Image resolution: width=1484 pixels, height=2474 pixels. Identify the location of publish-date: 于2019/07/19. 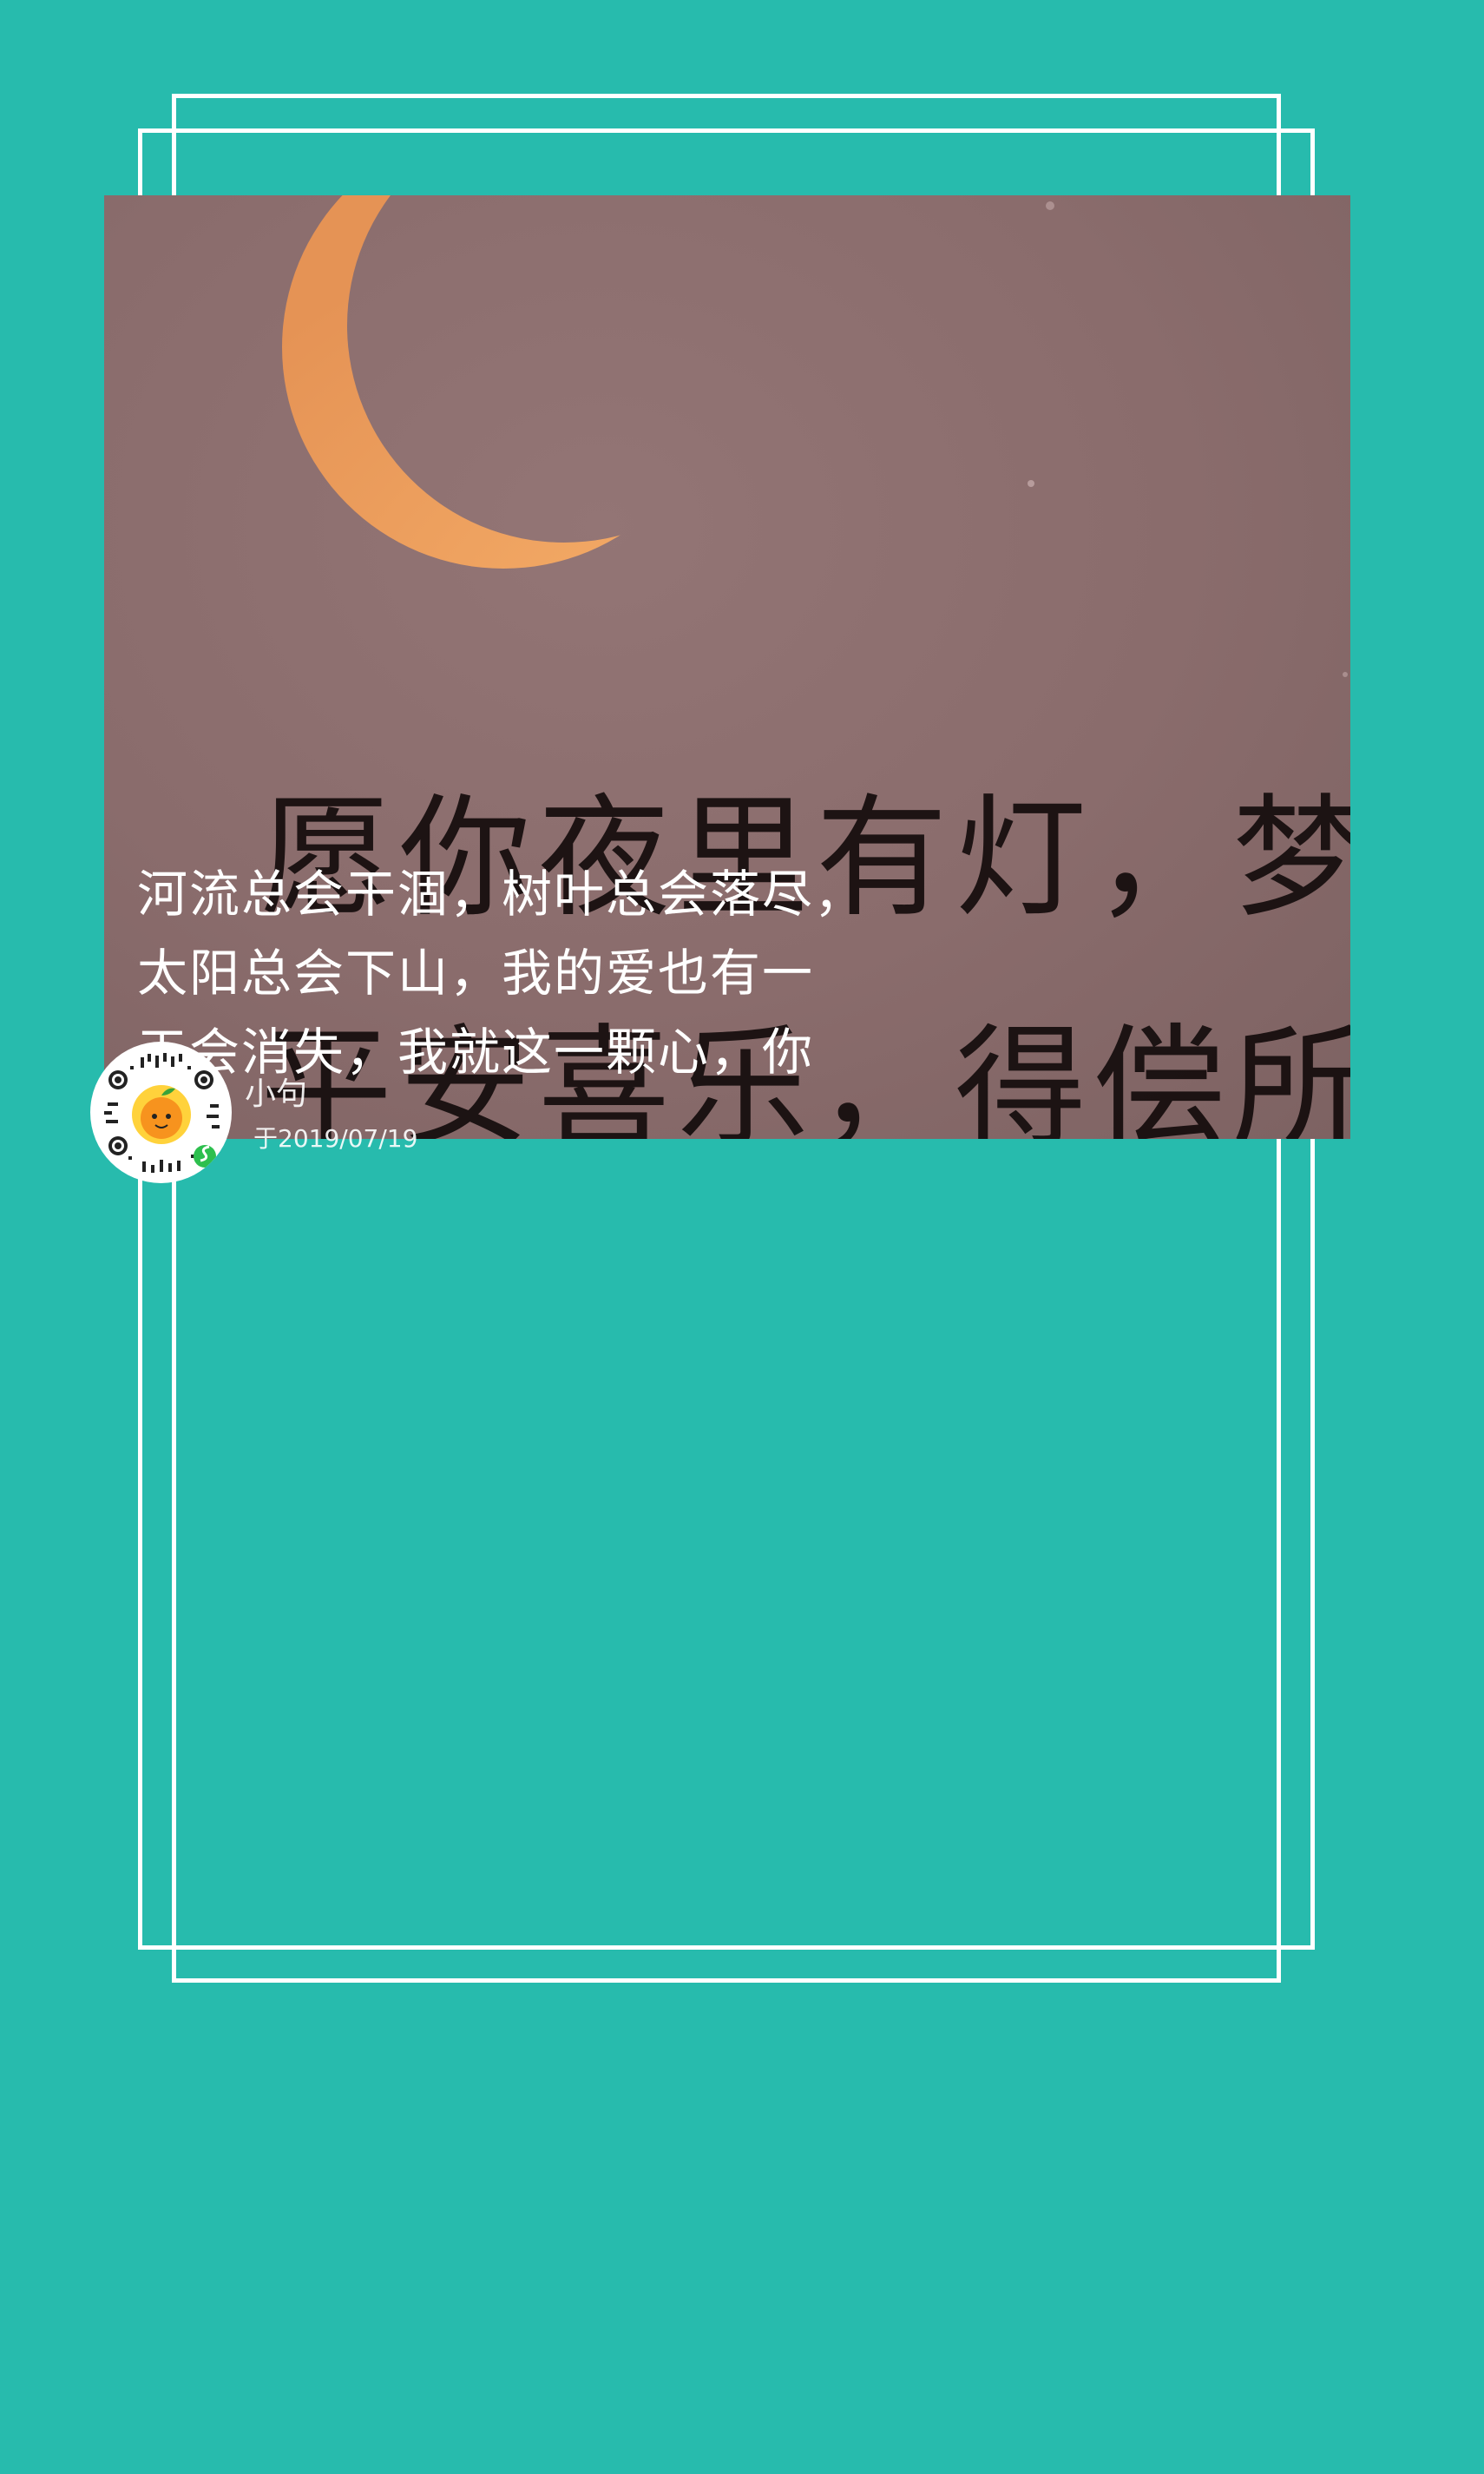
(335, 1138).